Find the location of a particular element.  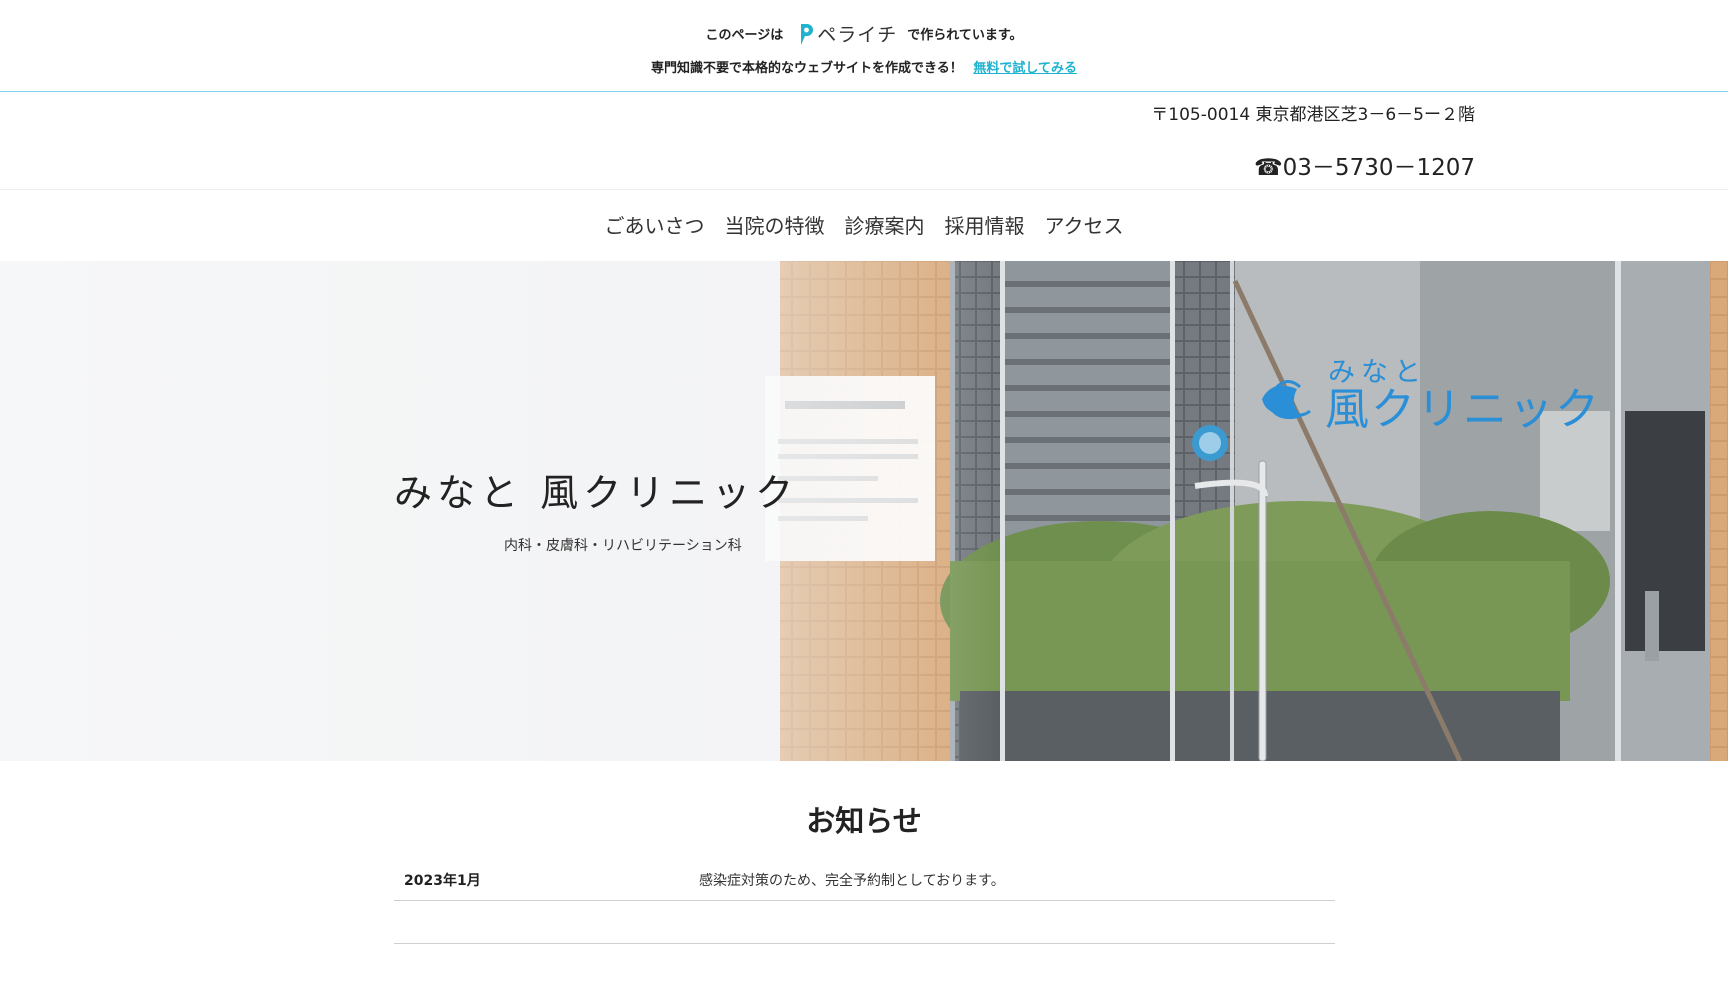

door-sign-main: 風クリニック is located at coordinates (1463, 409).